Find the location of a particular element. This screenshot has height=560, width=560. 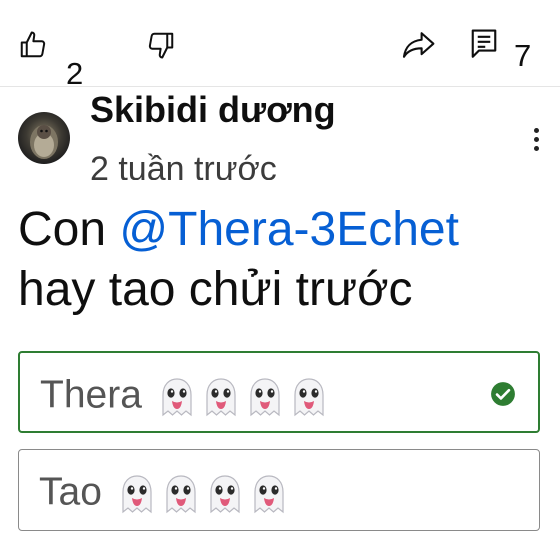

dislike-button is located at coordinates (161, 45).